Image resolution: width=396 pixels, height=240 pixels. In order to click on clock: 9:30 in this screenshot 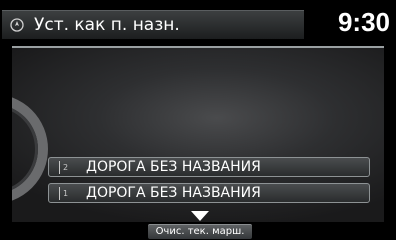, I will do `click(363, 22)`.